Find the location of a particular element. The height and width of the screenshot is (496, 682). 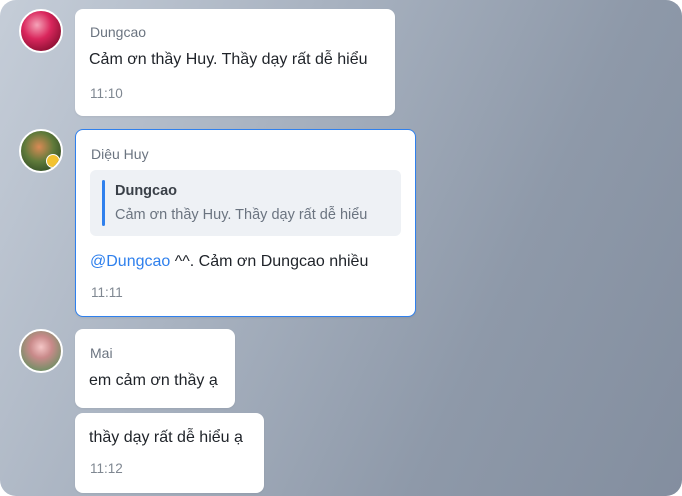

message-text: em cảm ơn thầy ạ is located at coordinates (153, 380).